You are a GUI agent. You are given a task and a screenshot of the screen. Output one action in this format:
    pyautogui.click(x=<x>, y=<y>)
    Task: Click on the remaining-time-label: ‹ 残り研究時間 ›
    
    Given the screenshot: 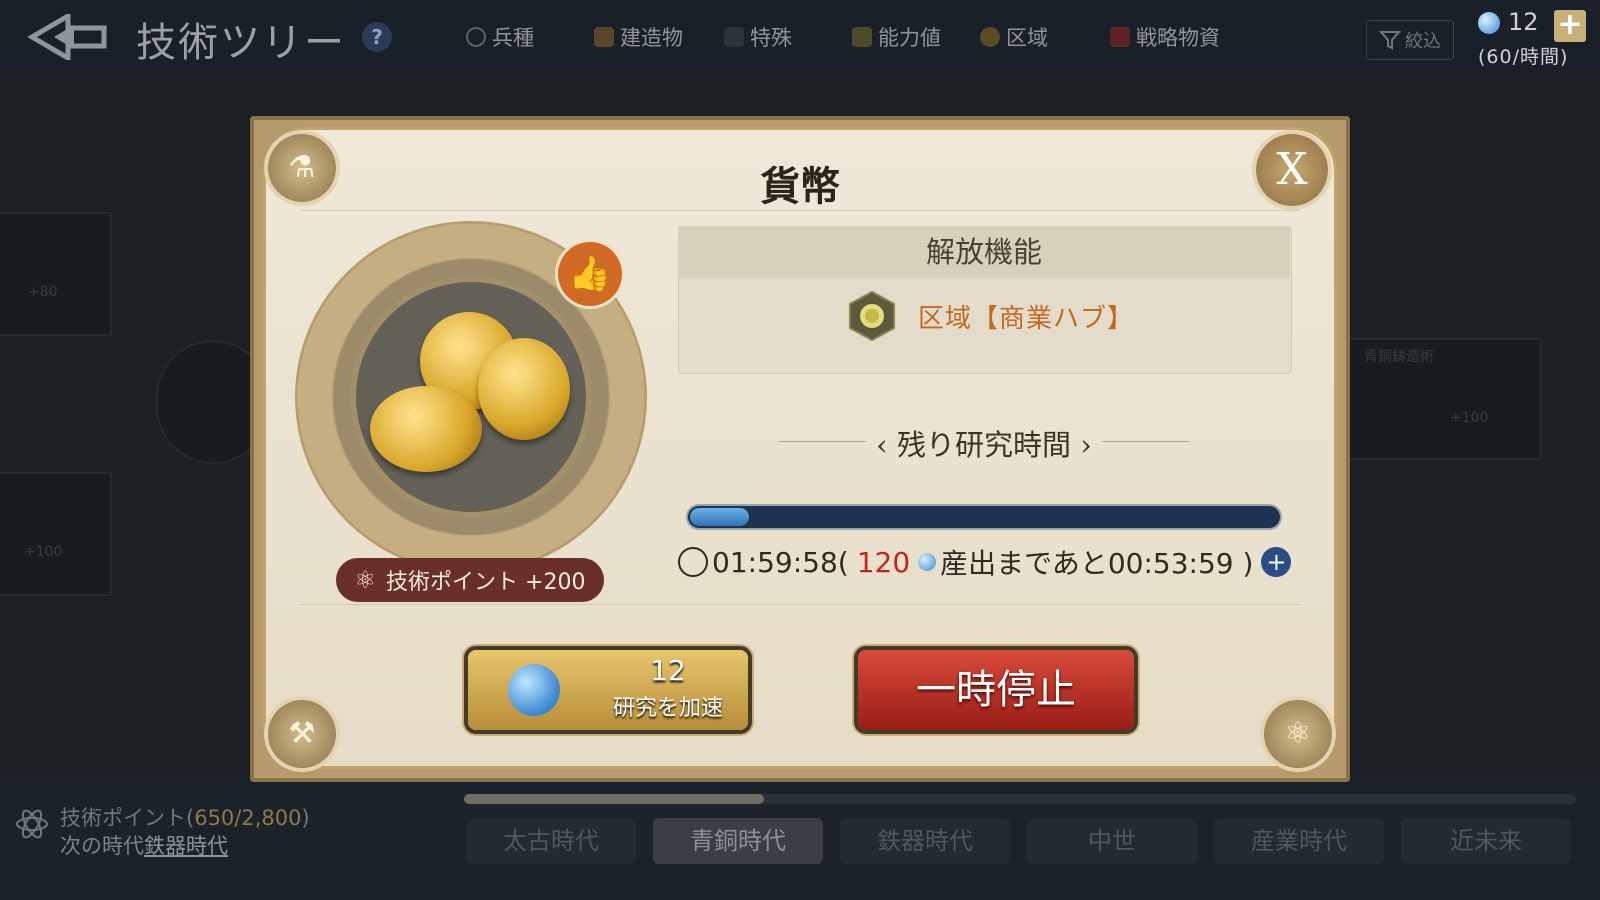 What is the action you would take?
    pyautogui.click(x=984, y=445)
    